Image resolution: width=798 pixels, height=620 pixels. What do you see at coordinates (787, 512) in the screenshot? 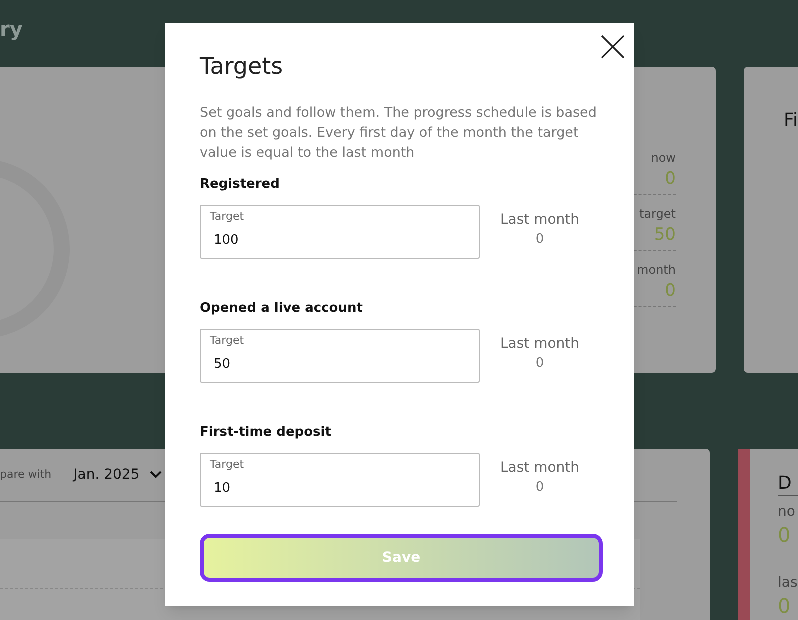
I see `stat-label: no` at bounding box center [787, 512].